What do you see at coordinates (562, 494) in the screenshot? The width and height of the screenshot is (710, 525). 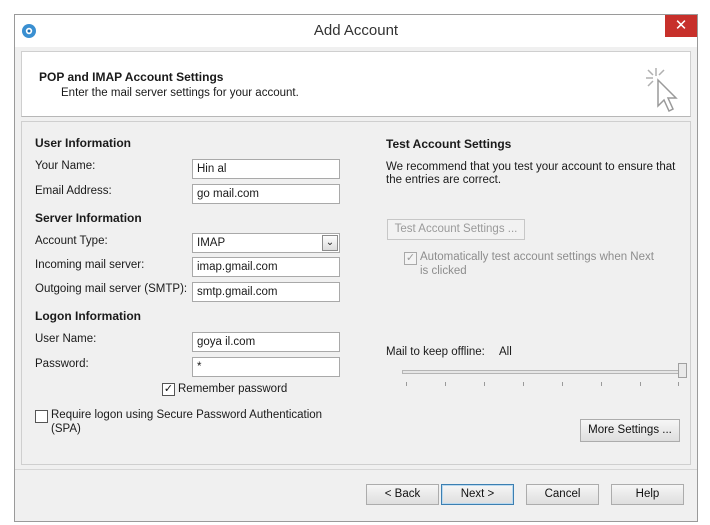 I see `cancel-button: Cancel` at bounding box center [562, 494].